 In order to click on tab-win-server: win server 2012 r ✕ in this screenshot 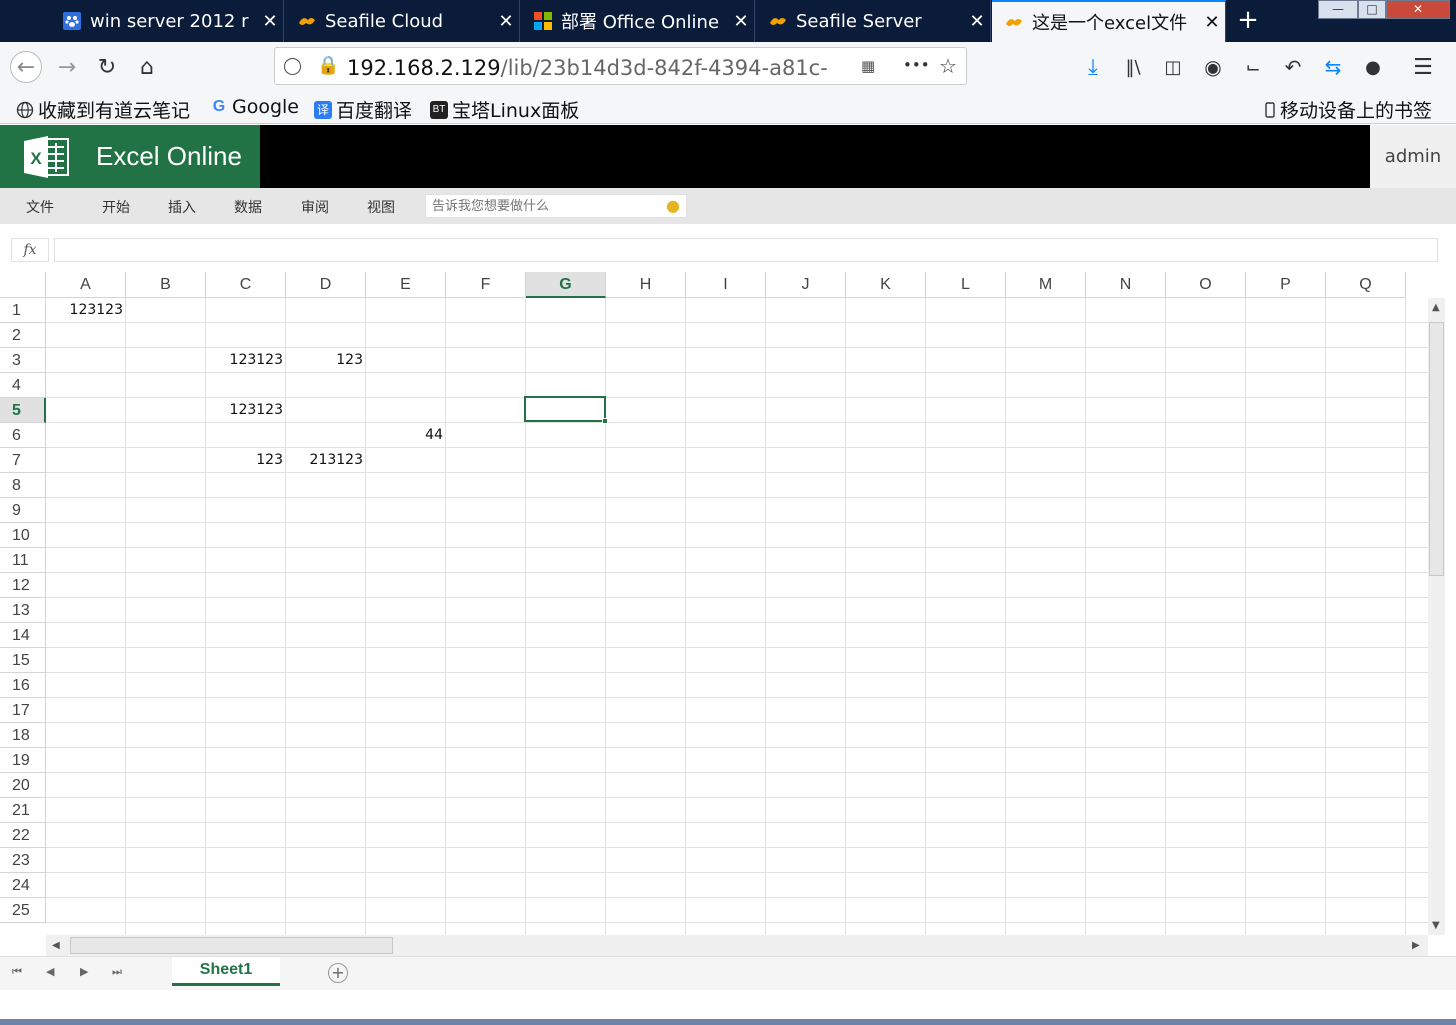, I will do `click(167, 21)`.